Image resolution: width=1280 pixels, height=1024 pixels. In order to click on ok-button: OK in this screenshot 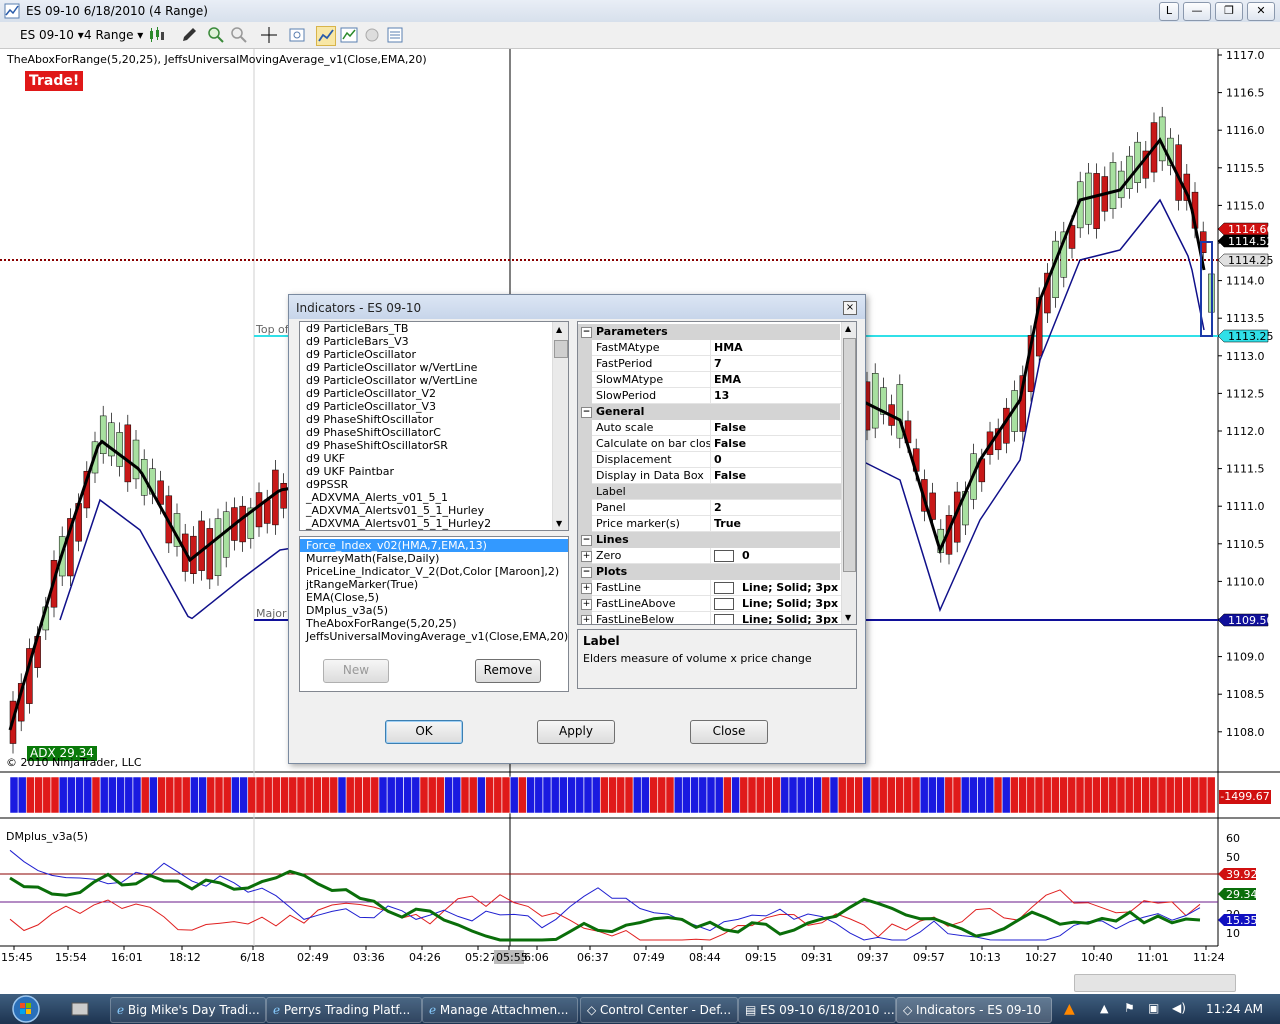, I will do `click(424, 732)`.